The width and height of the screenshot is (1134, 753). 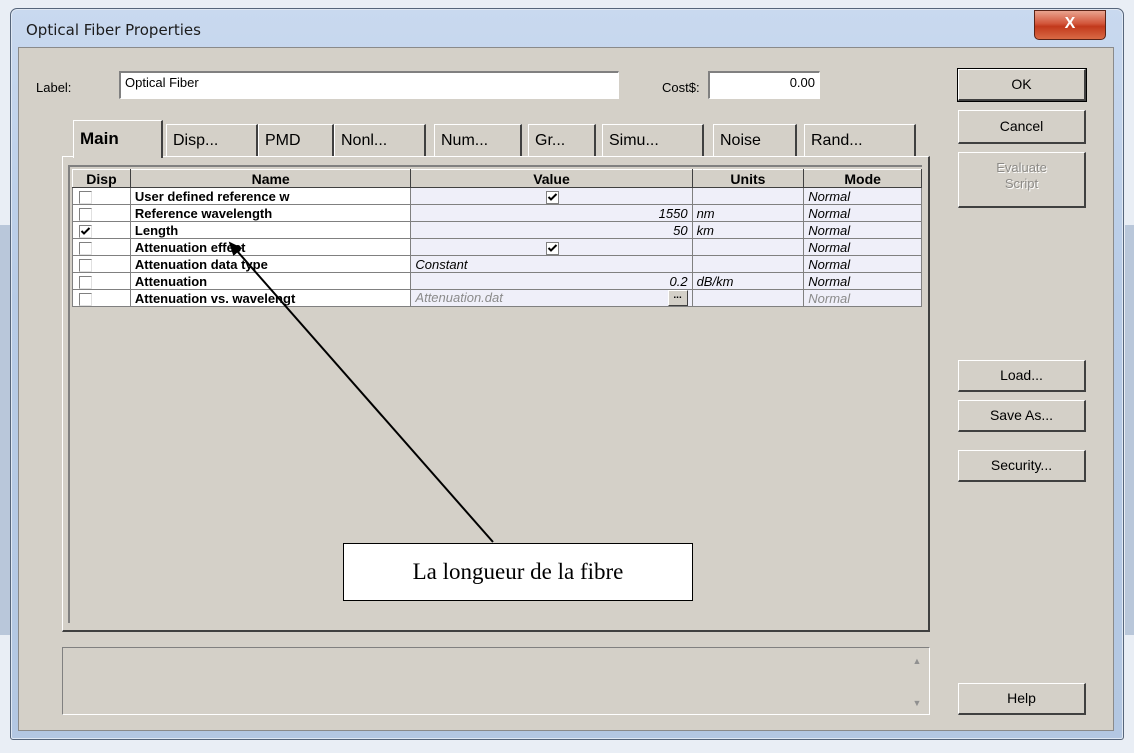 What do you see at coordinates (917, 663) in the screenshot?
I see `scroll-up-icon: ▲` at bounding box center [917, 663].